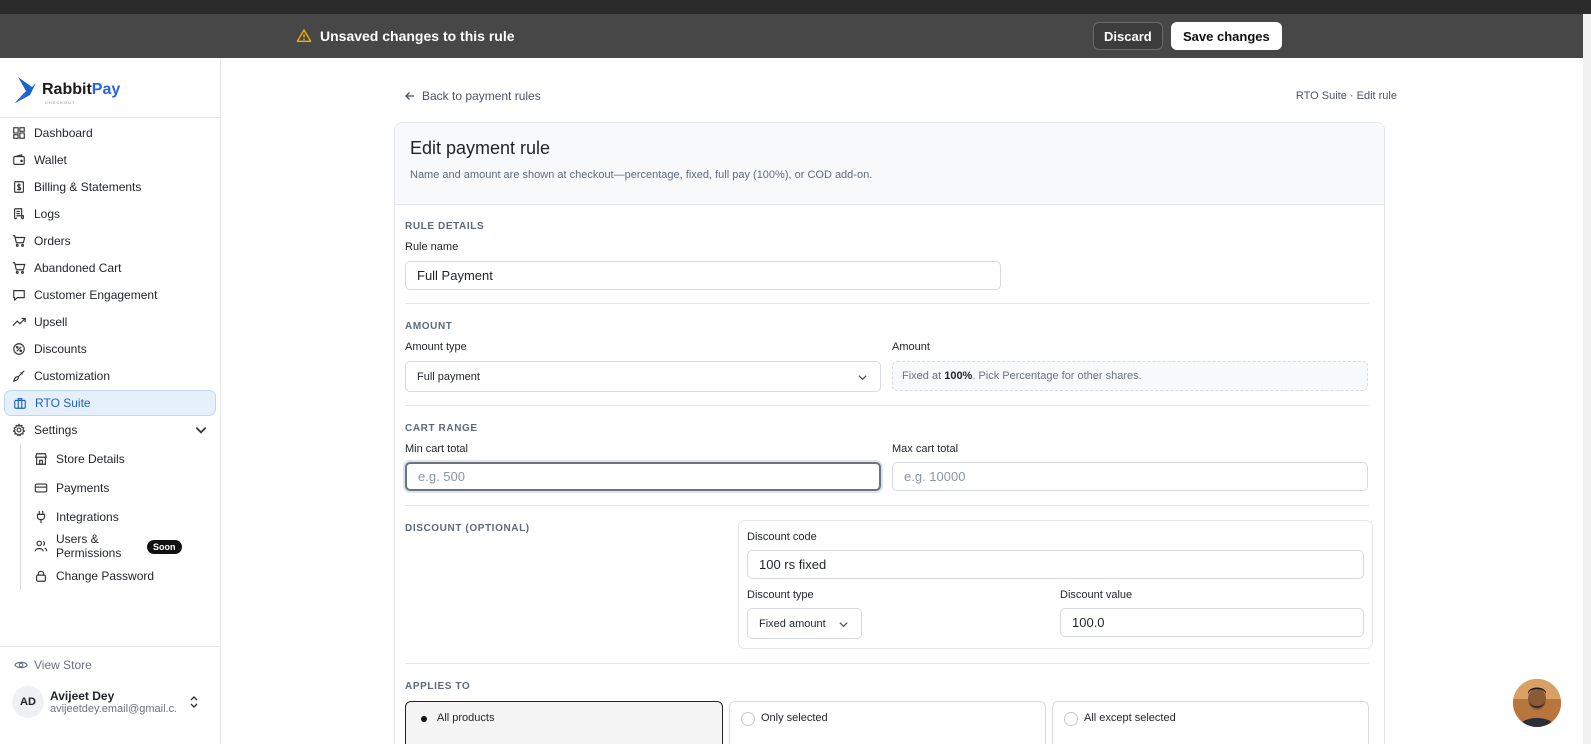 The height and width of the screenshot is (744, 1591). Describe the element at coordinates (110, 133) in the screenshot. I see `sidebar-item-dashboard: Dashboard` at that location.